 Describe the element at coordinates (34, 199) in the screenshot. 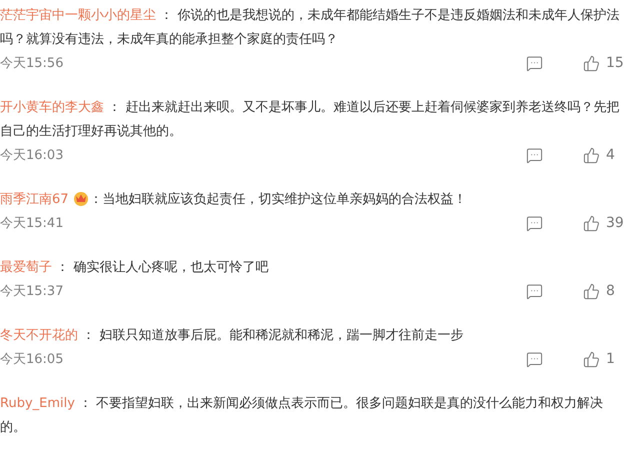

I see `author-link: 雨季江南67` at that location.